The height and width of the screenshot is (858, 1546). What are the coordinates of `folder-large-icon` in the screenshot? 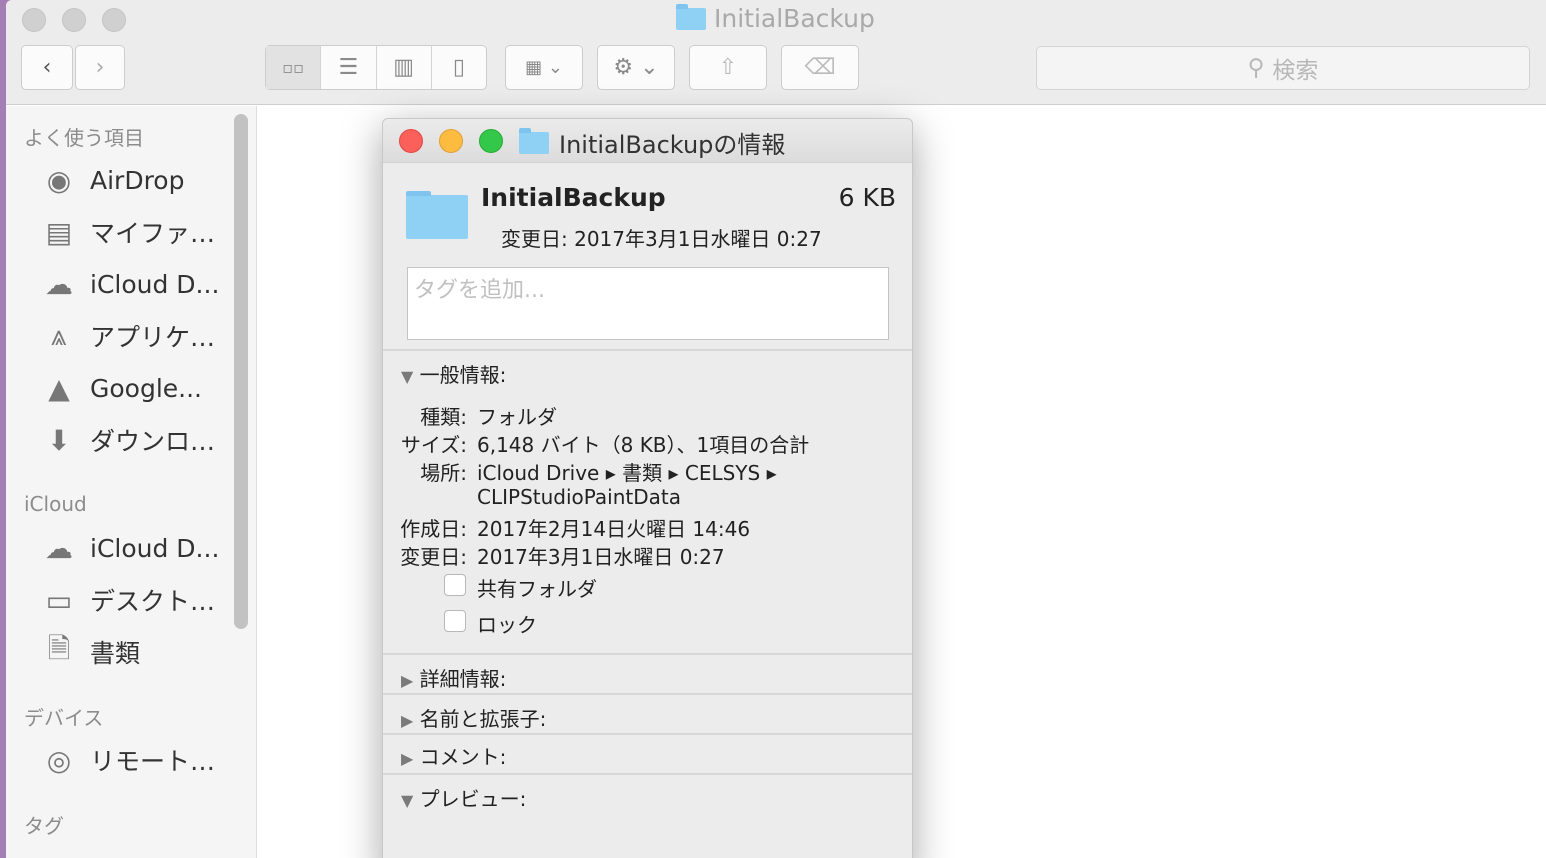 It's located at (437, 215).